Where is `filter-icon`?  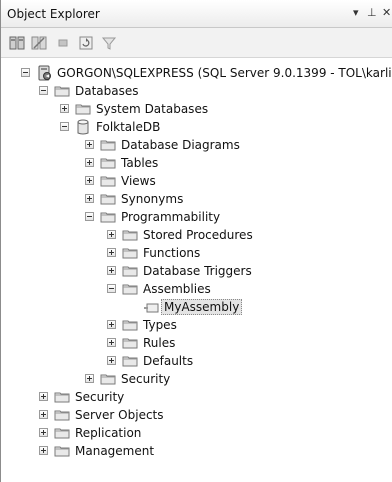
filter-icon is located at coordinates (109, 43).